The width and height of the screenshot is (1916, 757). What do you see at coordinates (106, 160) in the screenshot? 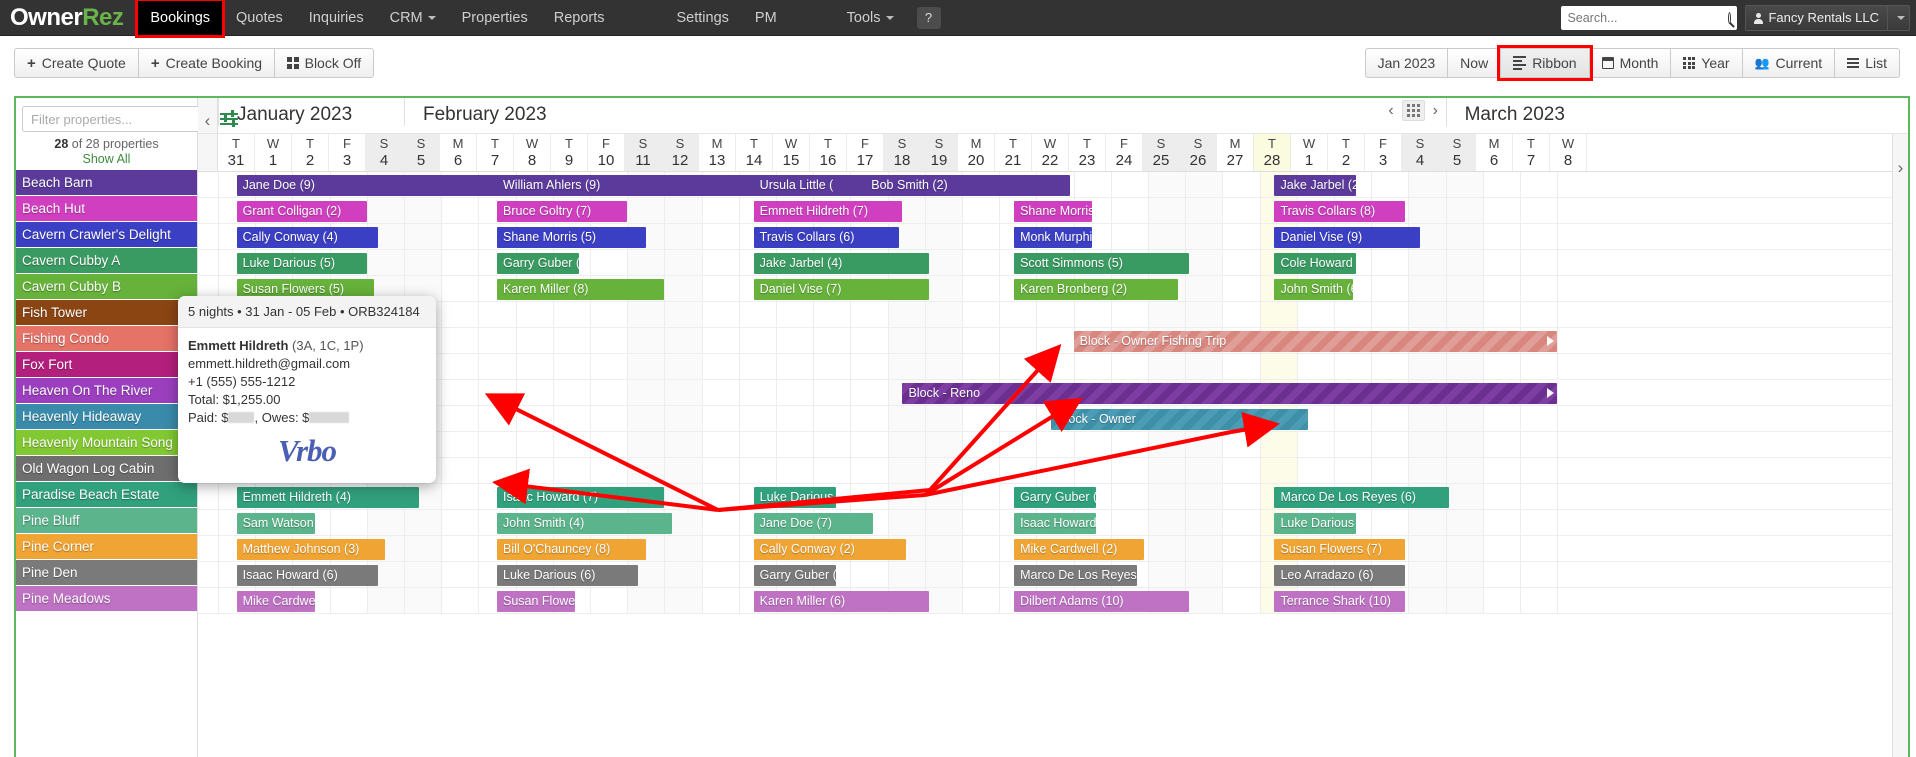
I see `show-all-link: Show All` at bounding box center [106, 160].